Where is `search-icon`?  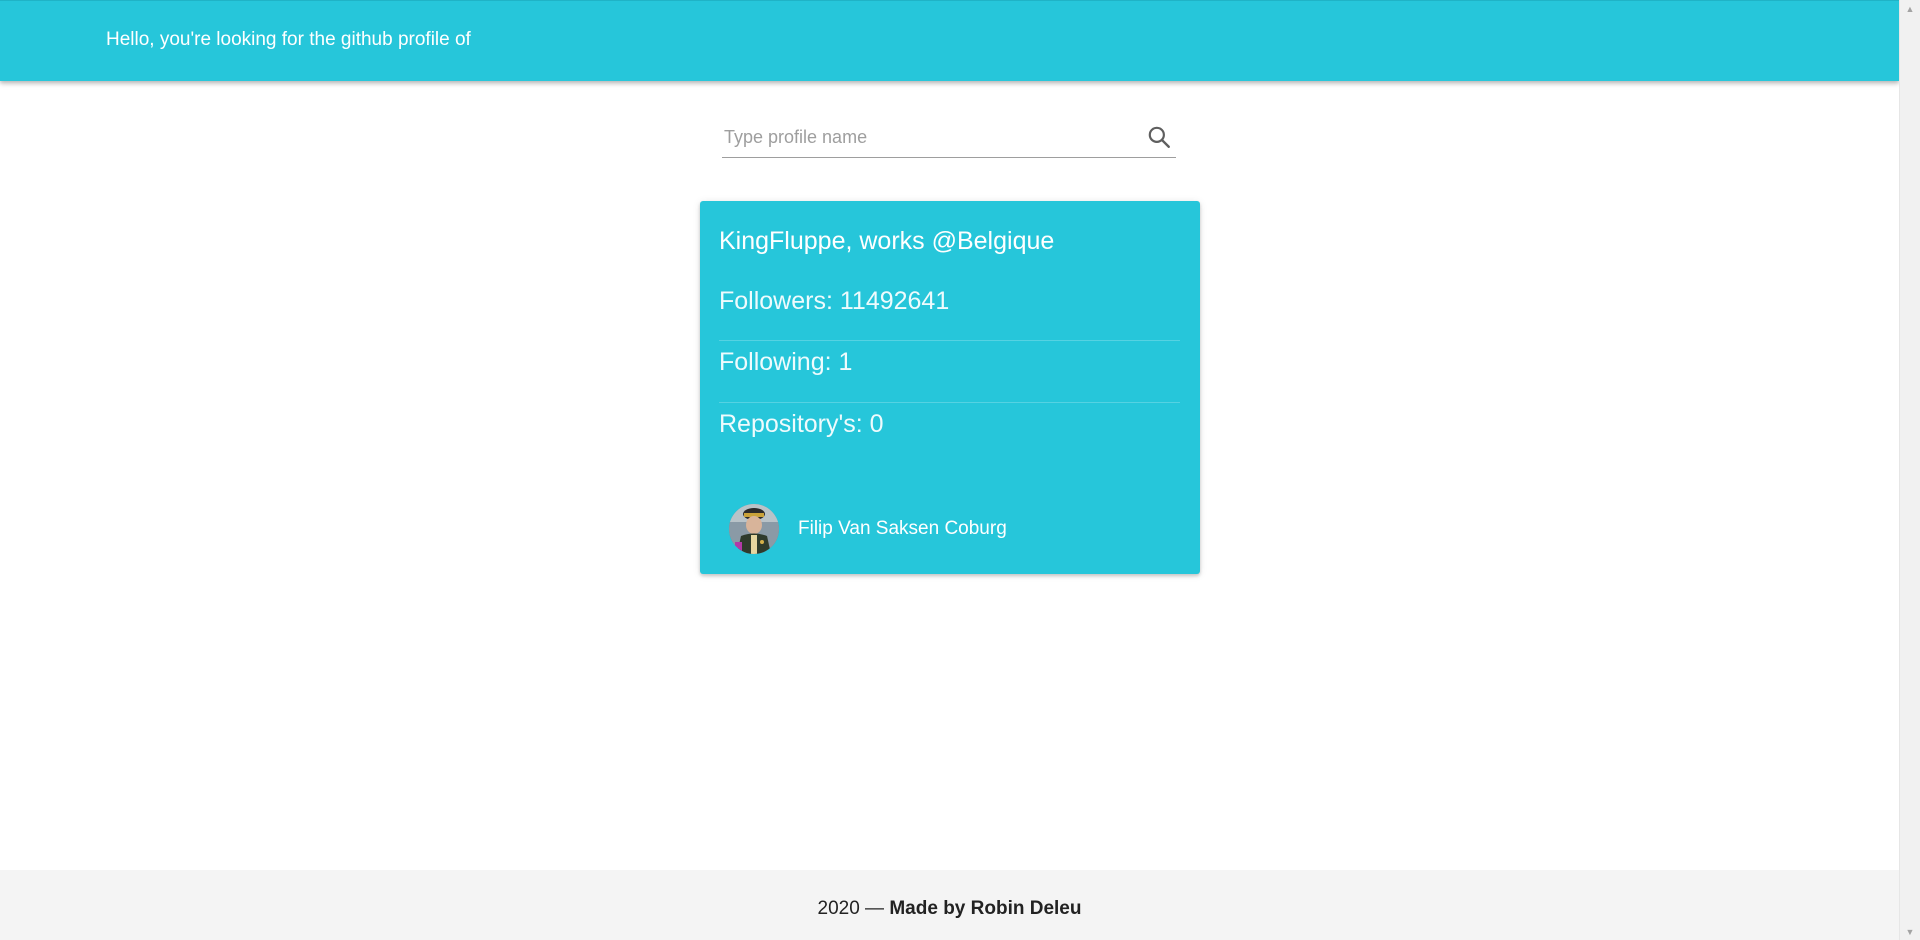
search-icon is located at coordinates (1159, 137).